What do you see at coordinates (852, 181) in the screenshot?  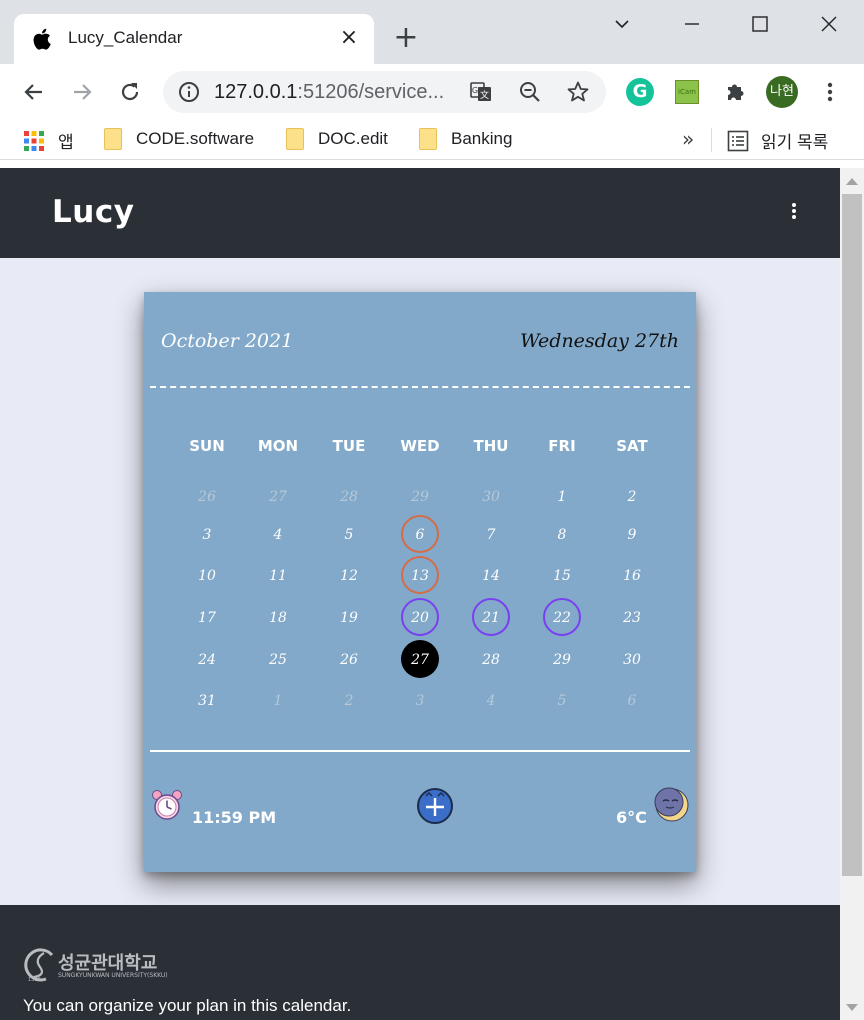 I see `scroll-up-arrow-icon` at bounding box center [852, 181].